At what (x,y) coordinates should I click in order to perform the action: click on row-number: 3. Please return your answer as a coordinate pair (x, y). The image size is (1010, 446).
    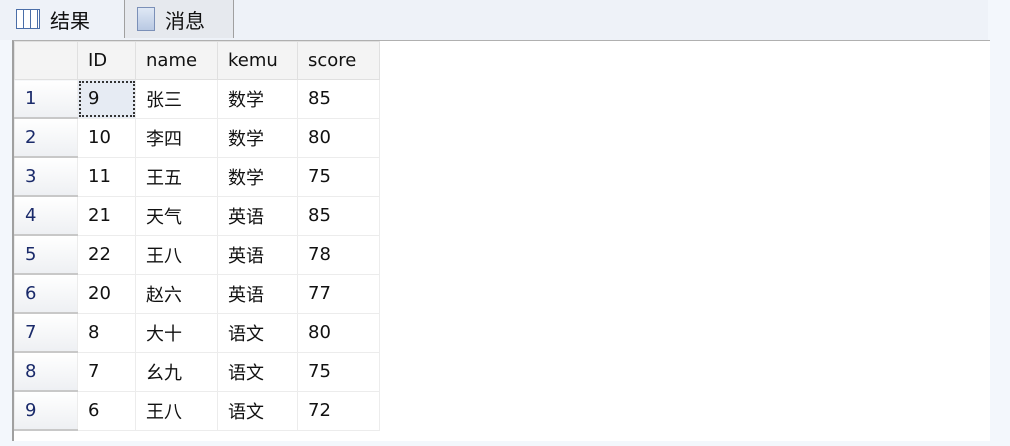
    Looking at the image, I should click on (46, 176).